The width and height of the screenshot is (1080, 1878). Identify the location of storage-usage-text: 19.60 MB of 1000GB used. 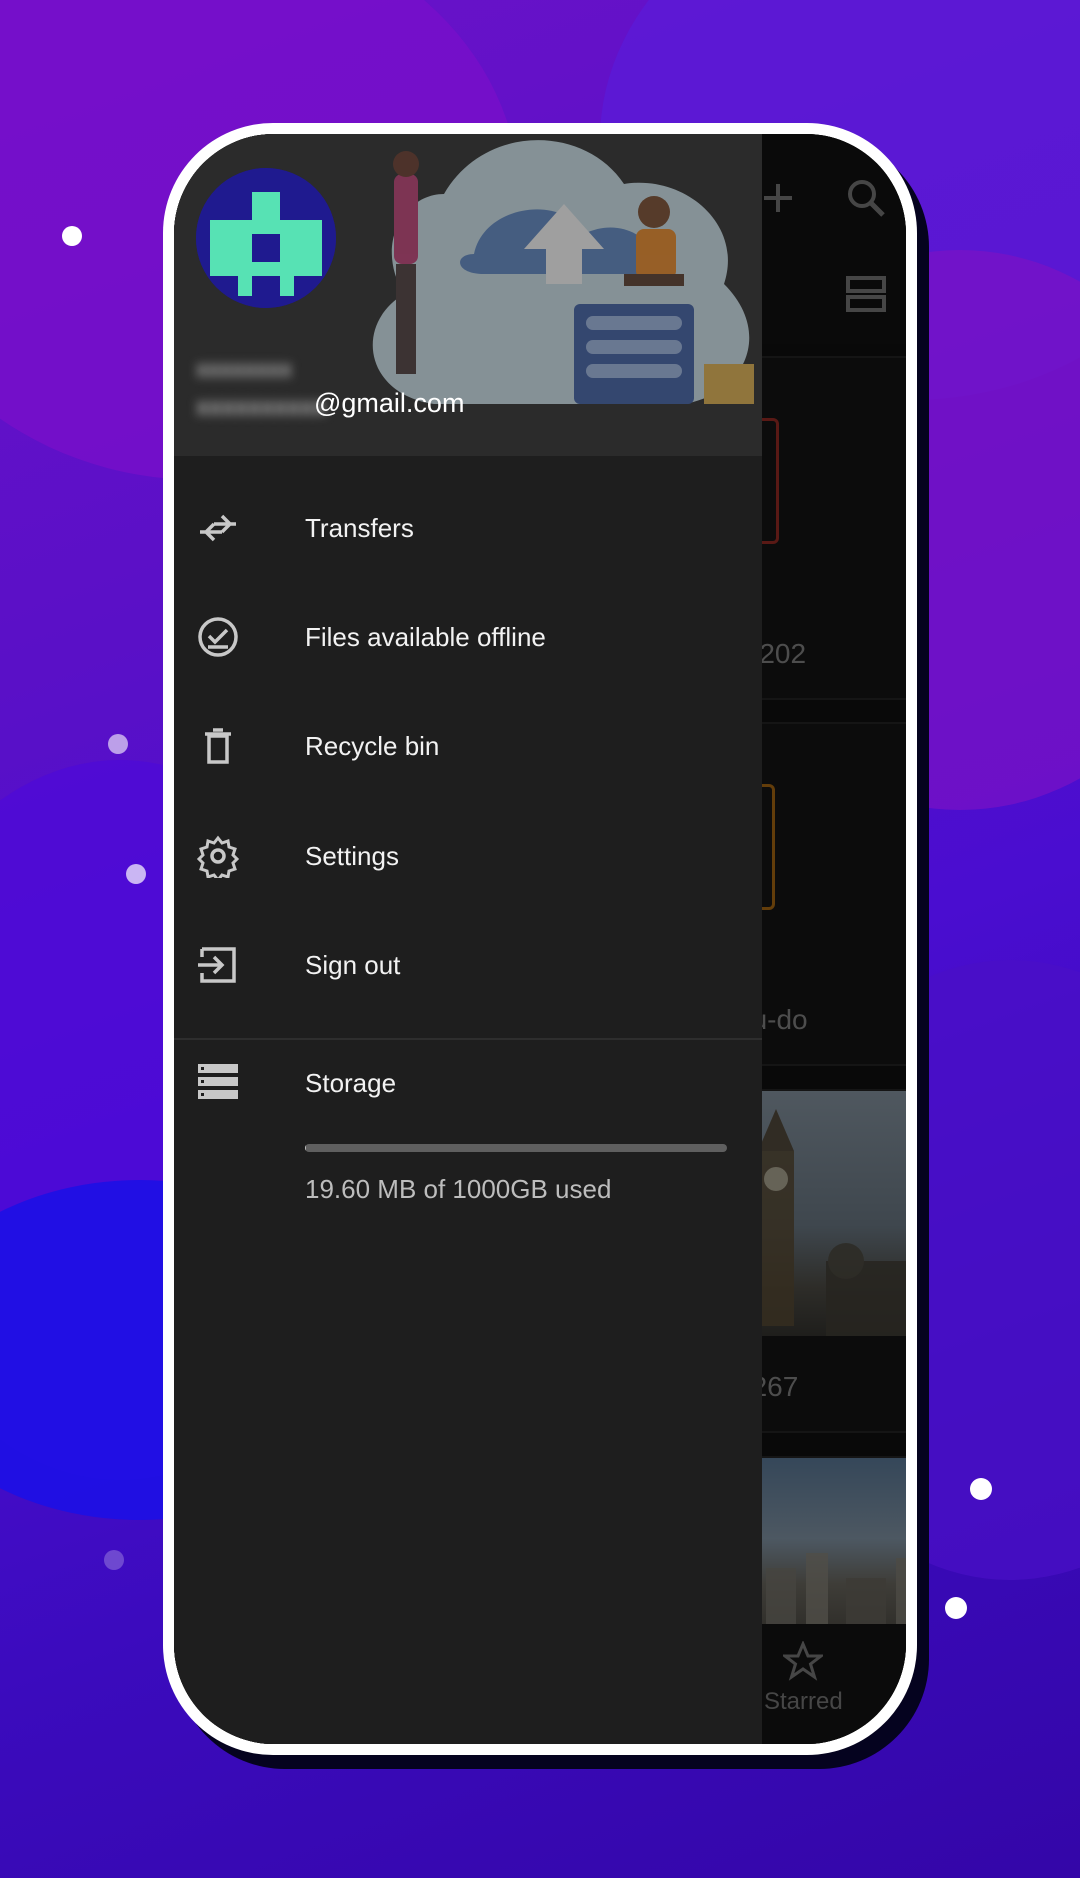
(458, 1189).